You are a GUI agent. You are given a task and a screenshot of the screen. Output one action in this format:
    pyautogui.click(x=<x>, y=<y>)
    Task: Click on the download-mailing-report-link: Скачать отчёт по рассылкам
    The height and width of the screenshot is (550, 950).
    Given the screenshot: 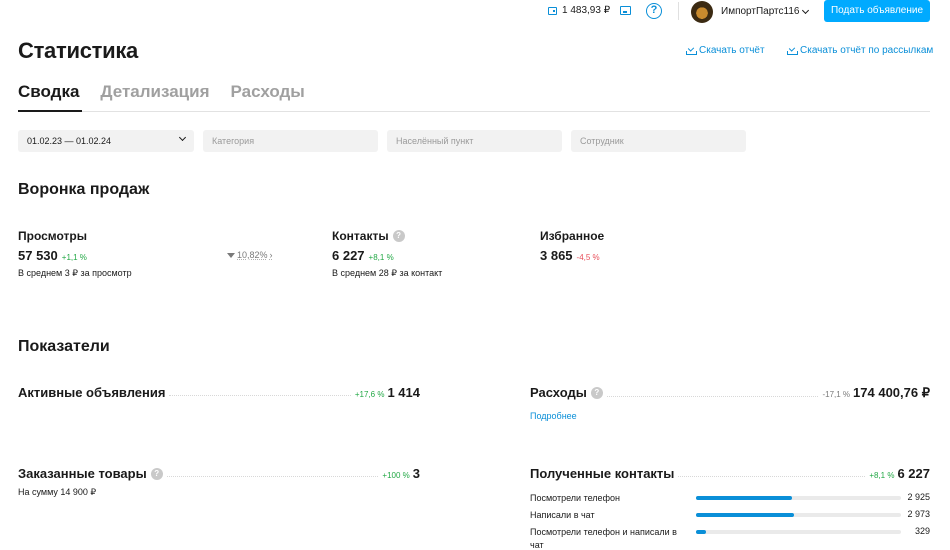 What is the action you would take?
    pyautogui.click(x=860, y=50)
    